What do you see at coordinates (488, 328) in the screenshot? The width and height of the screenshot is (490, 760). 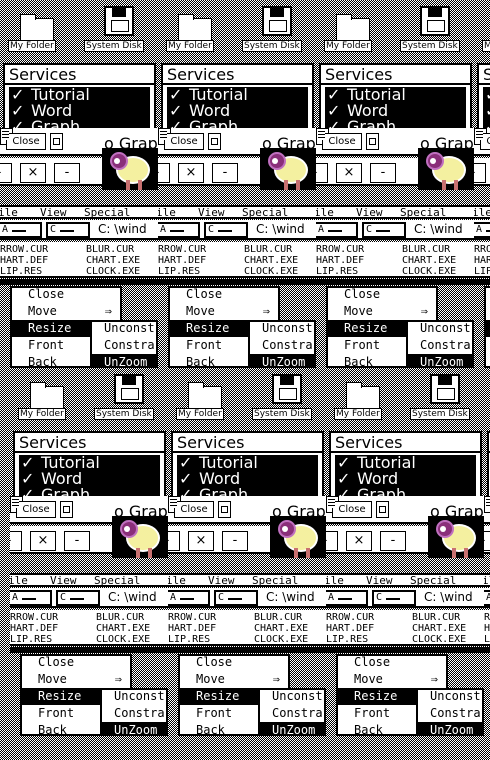 I see `menu-item-resize: Resize` at bounding box center [488, 328].